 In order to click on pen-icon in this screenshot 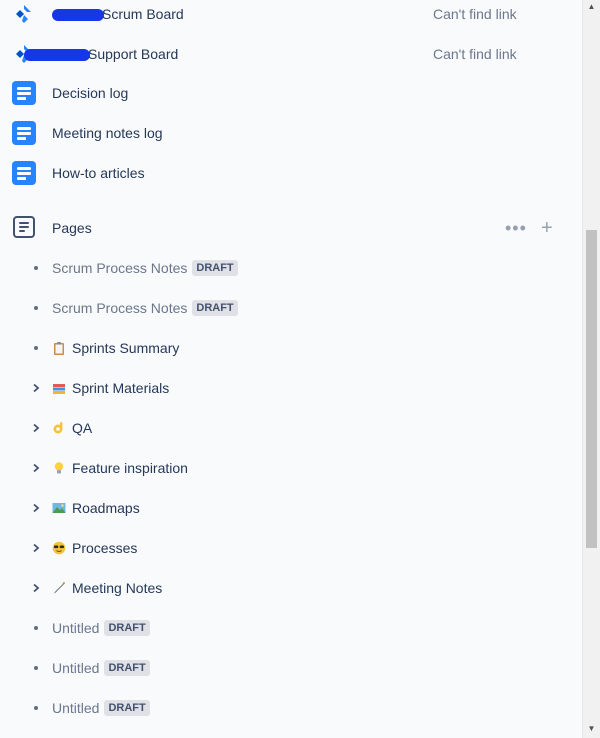, I will do `click(60, 587)`.